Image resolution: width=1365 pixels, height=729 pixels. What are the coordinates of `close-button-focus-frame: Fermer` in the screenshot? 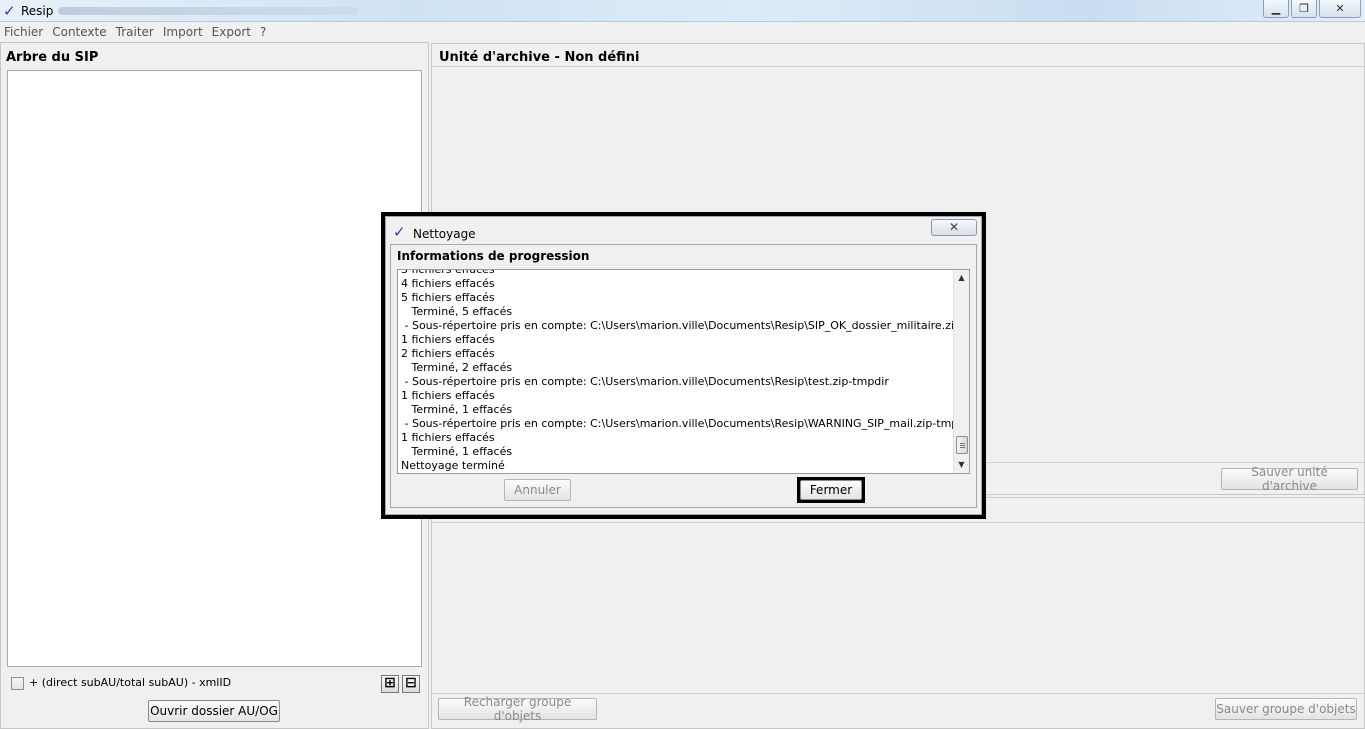 It's located at (831, 490).